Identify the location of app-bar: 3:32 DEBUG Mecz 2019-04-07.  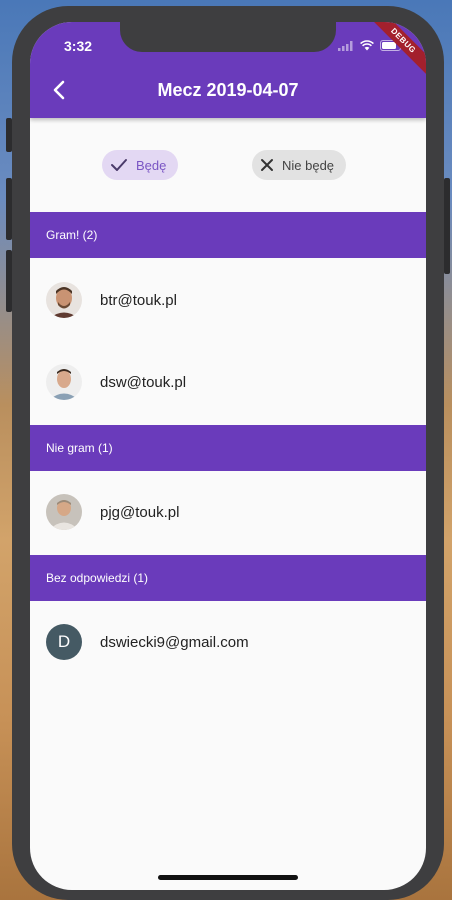
(228, 70).